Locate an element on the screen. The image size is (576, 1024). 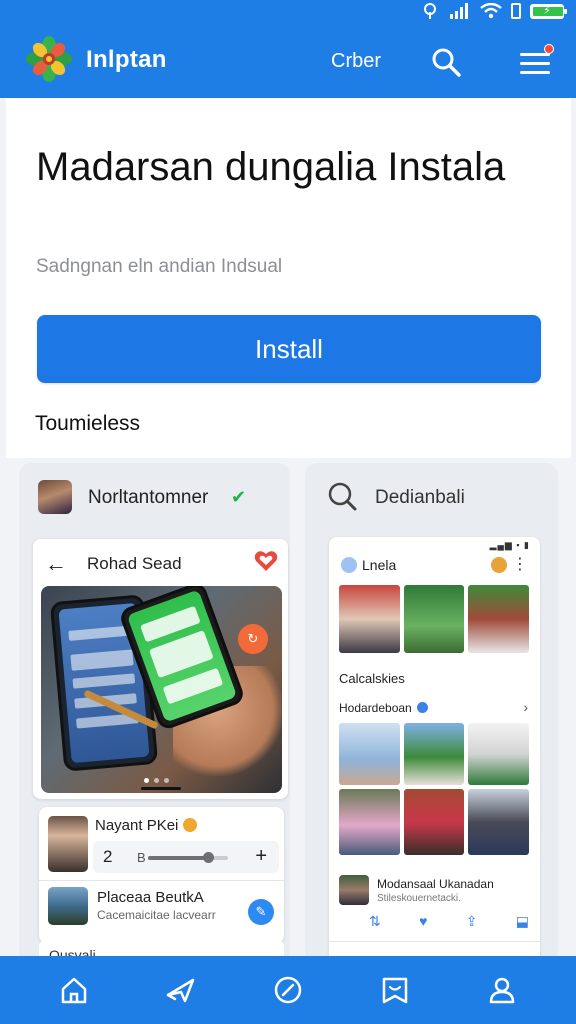
preview-screen-left: ← Rohad Sead ↻ is located at coordinates (160, 669).